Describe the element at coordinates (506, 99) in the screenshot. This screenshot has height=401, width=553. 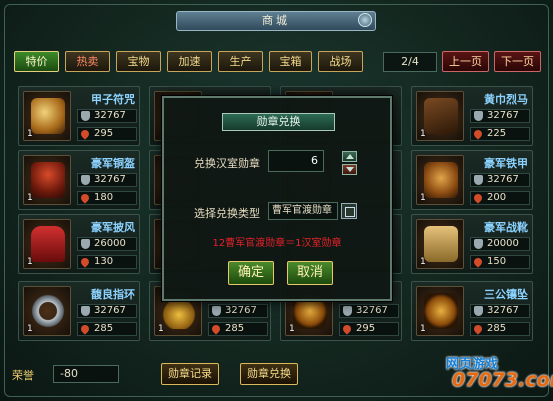
I see `item-name: 黄巾烈马` at that location.